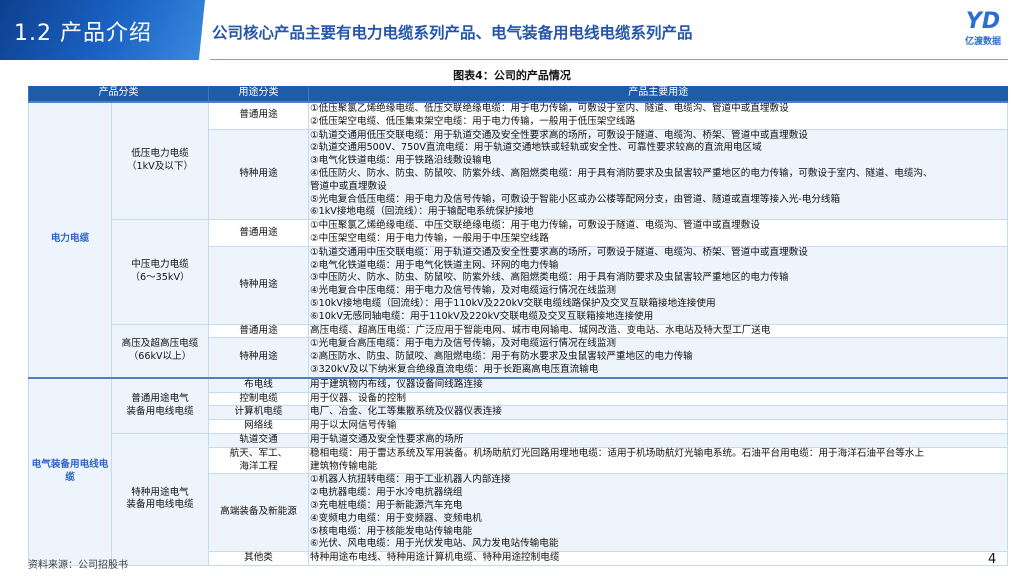  I want to click on main-use-line: ④变频电力电缆：用于变频器、变频电机, so click(396, 518).